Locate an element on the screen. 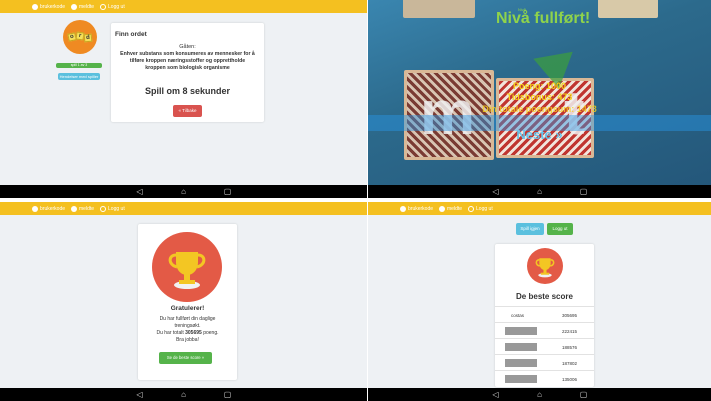  player-score: 222415 is located at coordinates (570, 331).